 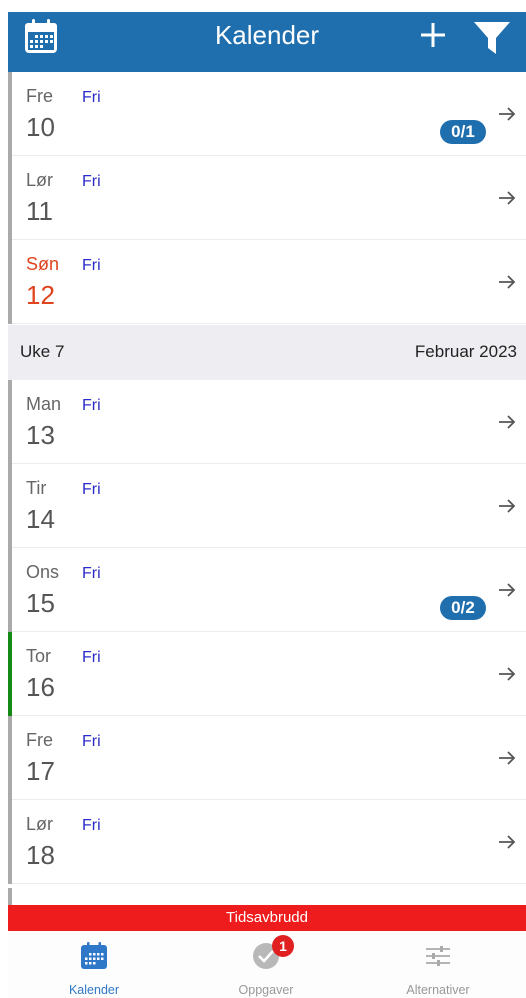 I want to click on day-of-week: Tor, so click(x=39, y=656).